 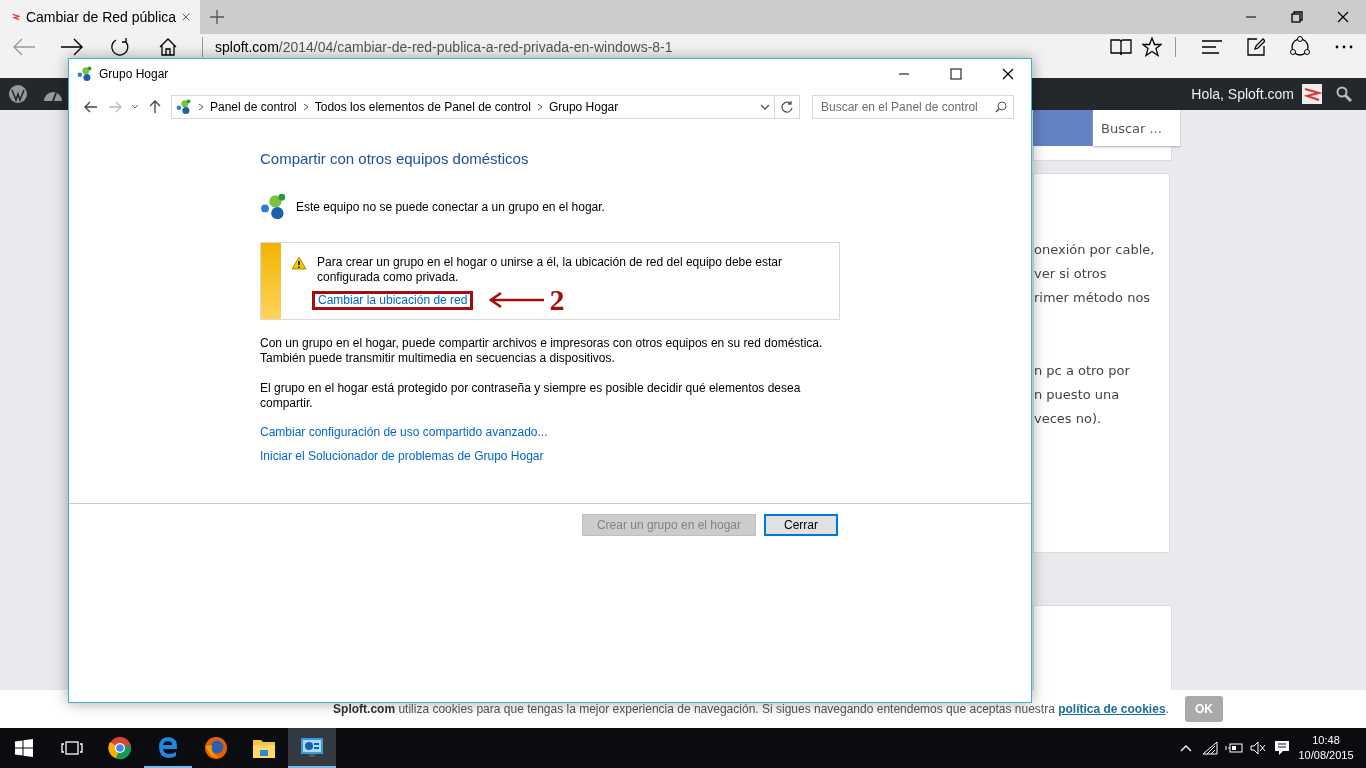 I want to click on description-text: Con un grupo en el hogar, puede compartir archivos e impresoras con otros equipos en su red doméstica. También puede transmitir multimedia en secuencias a dispositivos., so click(x=542, y=351).